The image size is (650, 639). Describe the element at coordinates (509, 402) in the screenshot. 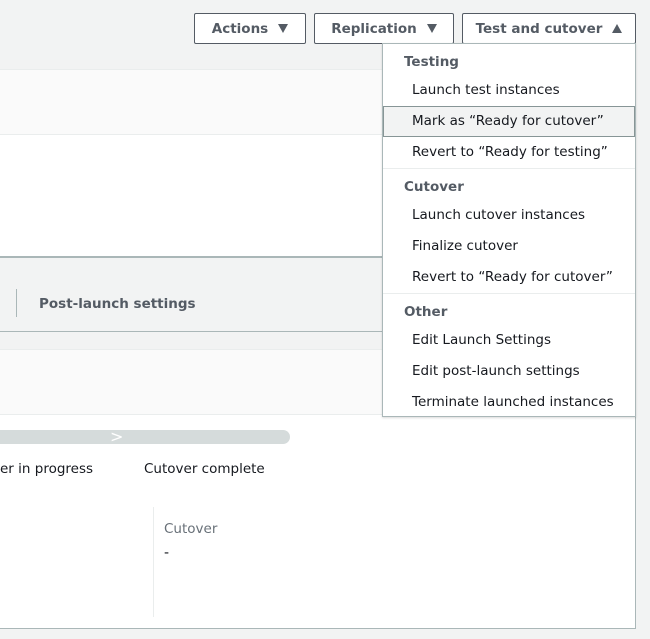

I see `menu-item-terminate-launched-instances: Terminate launched instances` at that location.